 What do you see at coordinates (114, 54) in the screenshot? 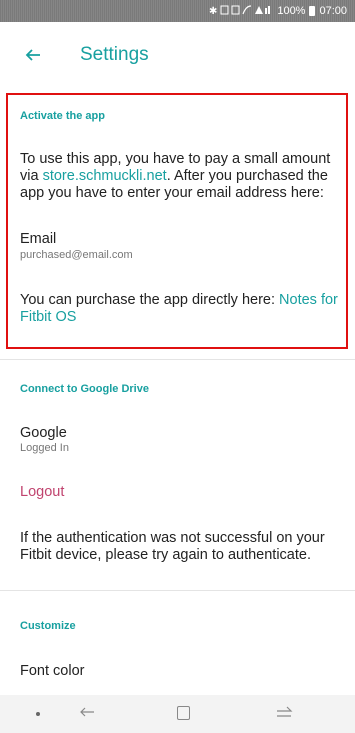
I see `page-title: Settings` at bounding box center [114, 54].